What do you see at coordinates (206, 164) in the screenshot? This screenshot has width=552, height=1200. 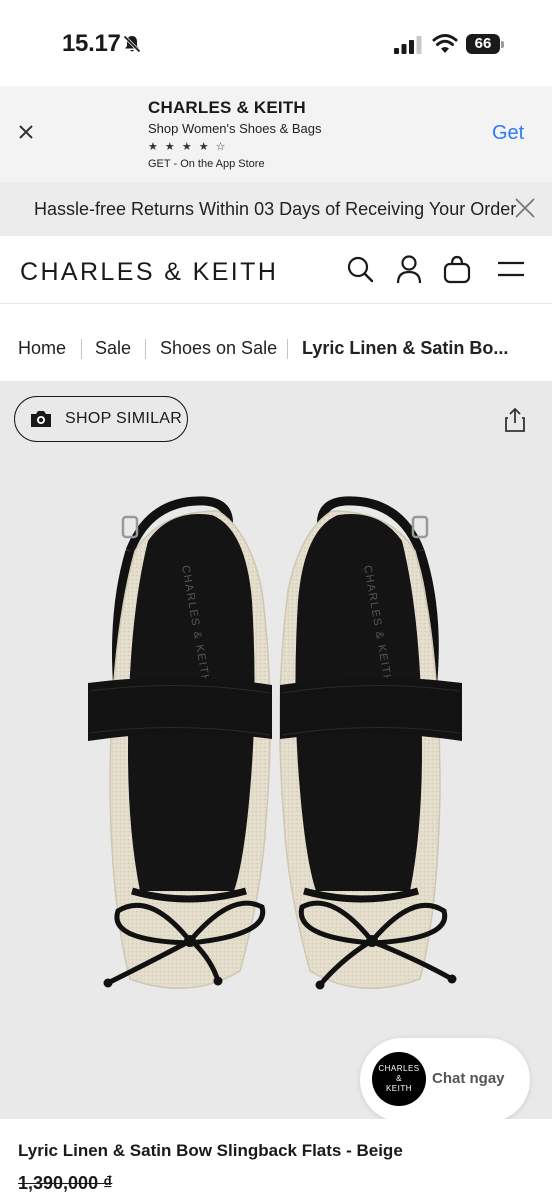 I see `banner-app-store-cta: GET - On the App Store` at bounding box center [206, 164].